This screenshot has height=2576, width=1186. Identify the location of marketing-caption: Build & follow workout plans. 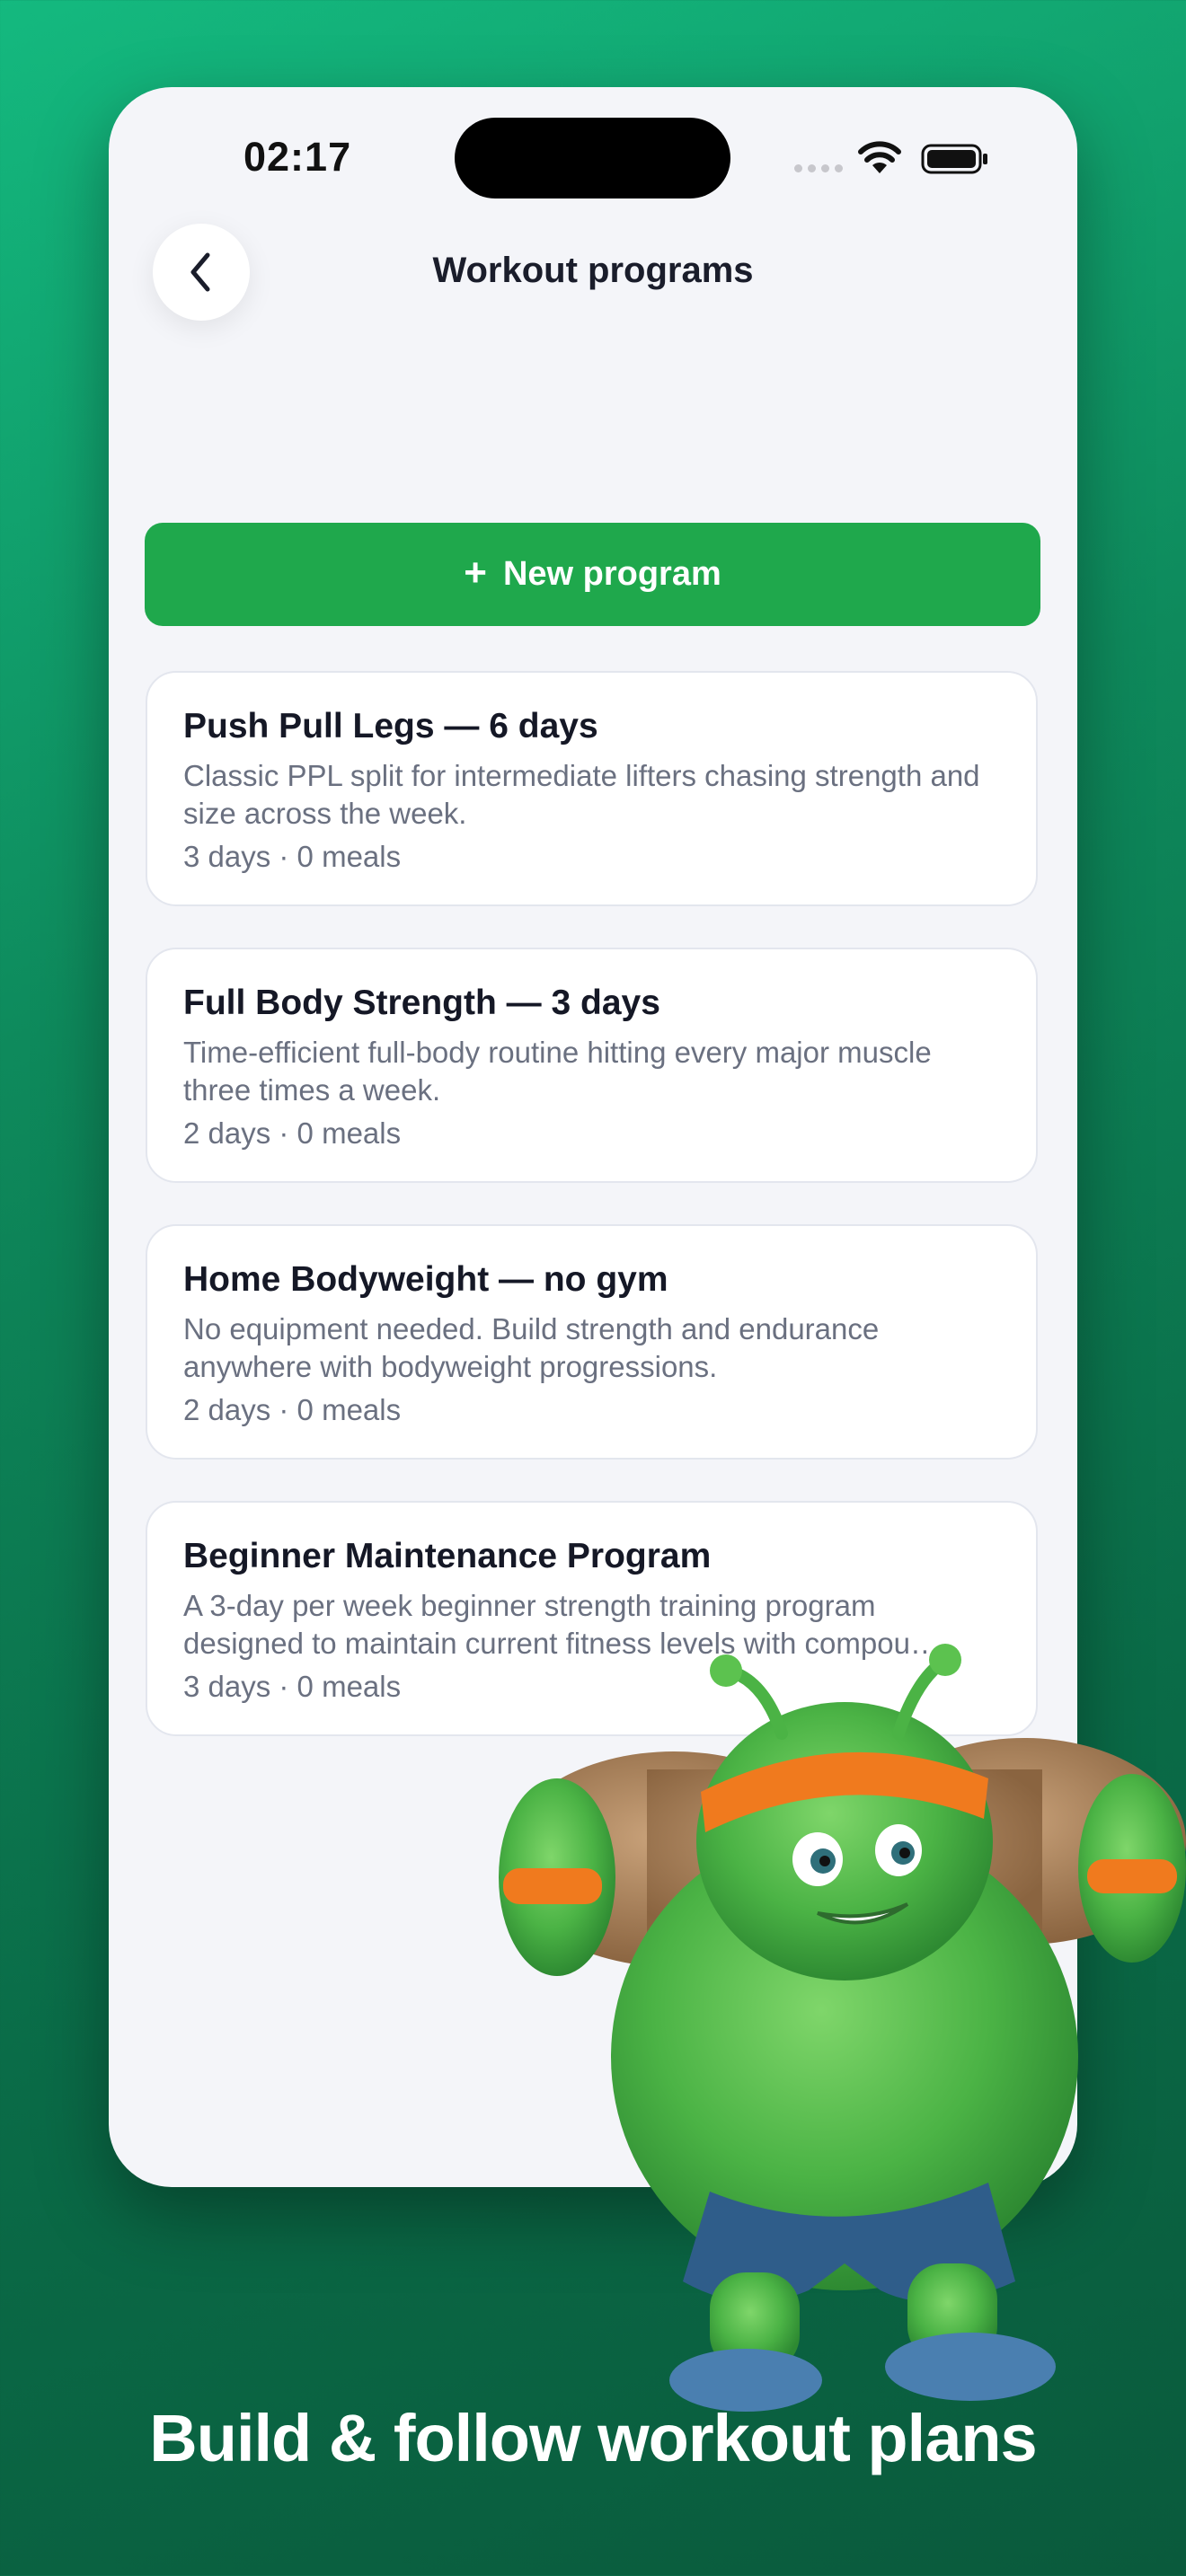
(593, 2438).